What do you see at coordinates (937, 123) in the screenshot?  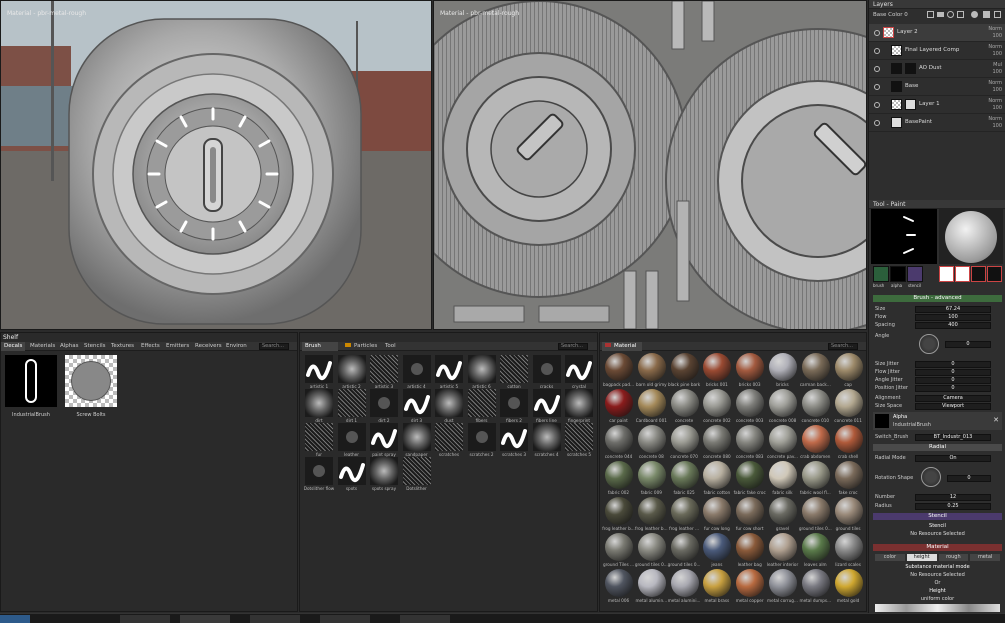 I see `layer-row: BasePaint Norm 100` at bounding box center [937, 123].